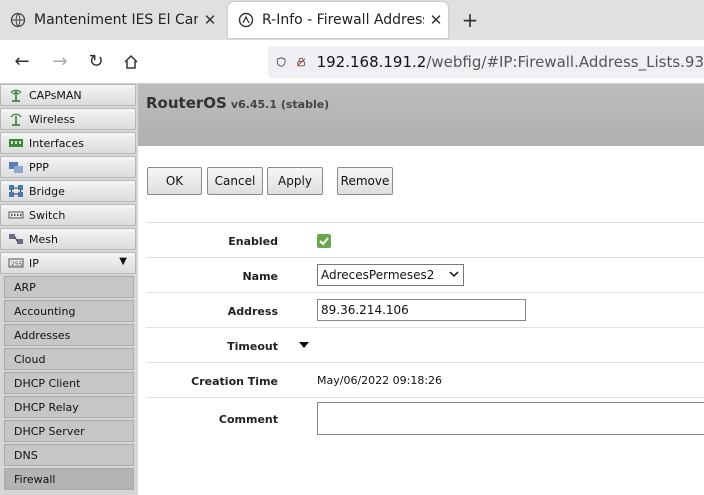  Describe the element at coordinates (69, 287) in the screenshot. I see `sidebar-subitem-arp: ARP` at that location.